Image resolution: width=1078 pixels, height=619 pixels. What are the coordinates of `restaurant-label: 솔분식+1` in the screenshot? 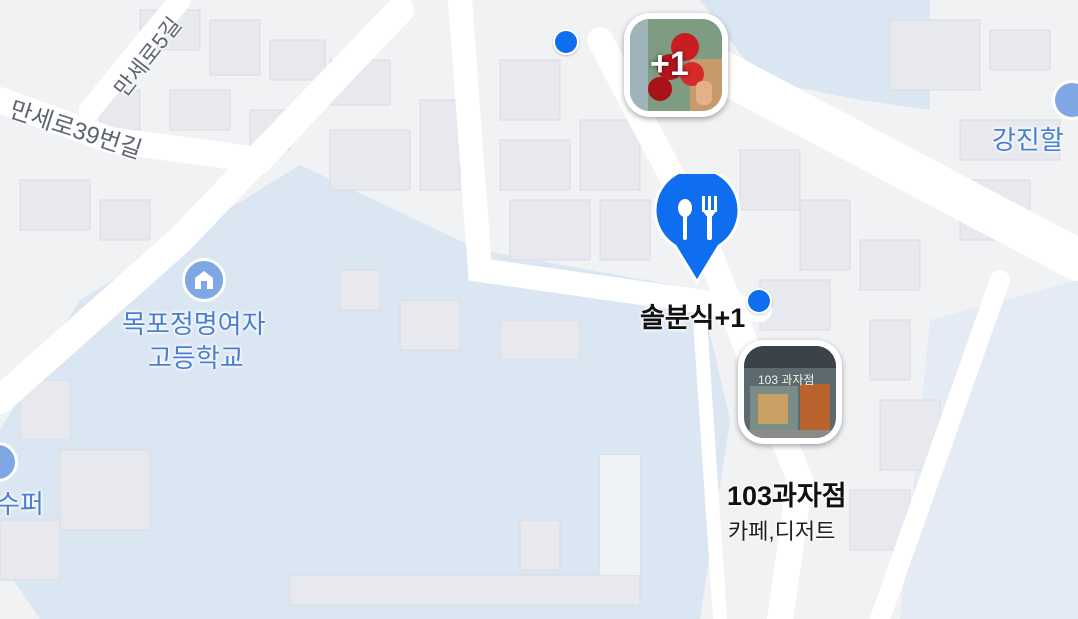 It's located at (692, 315).